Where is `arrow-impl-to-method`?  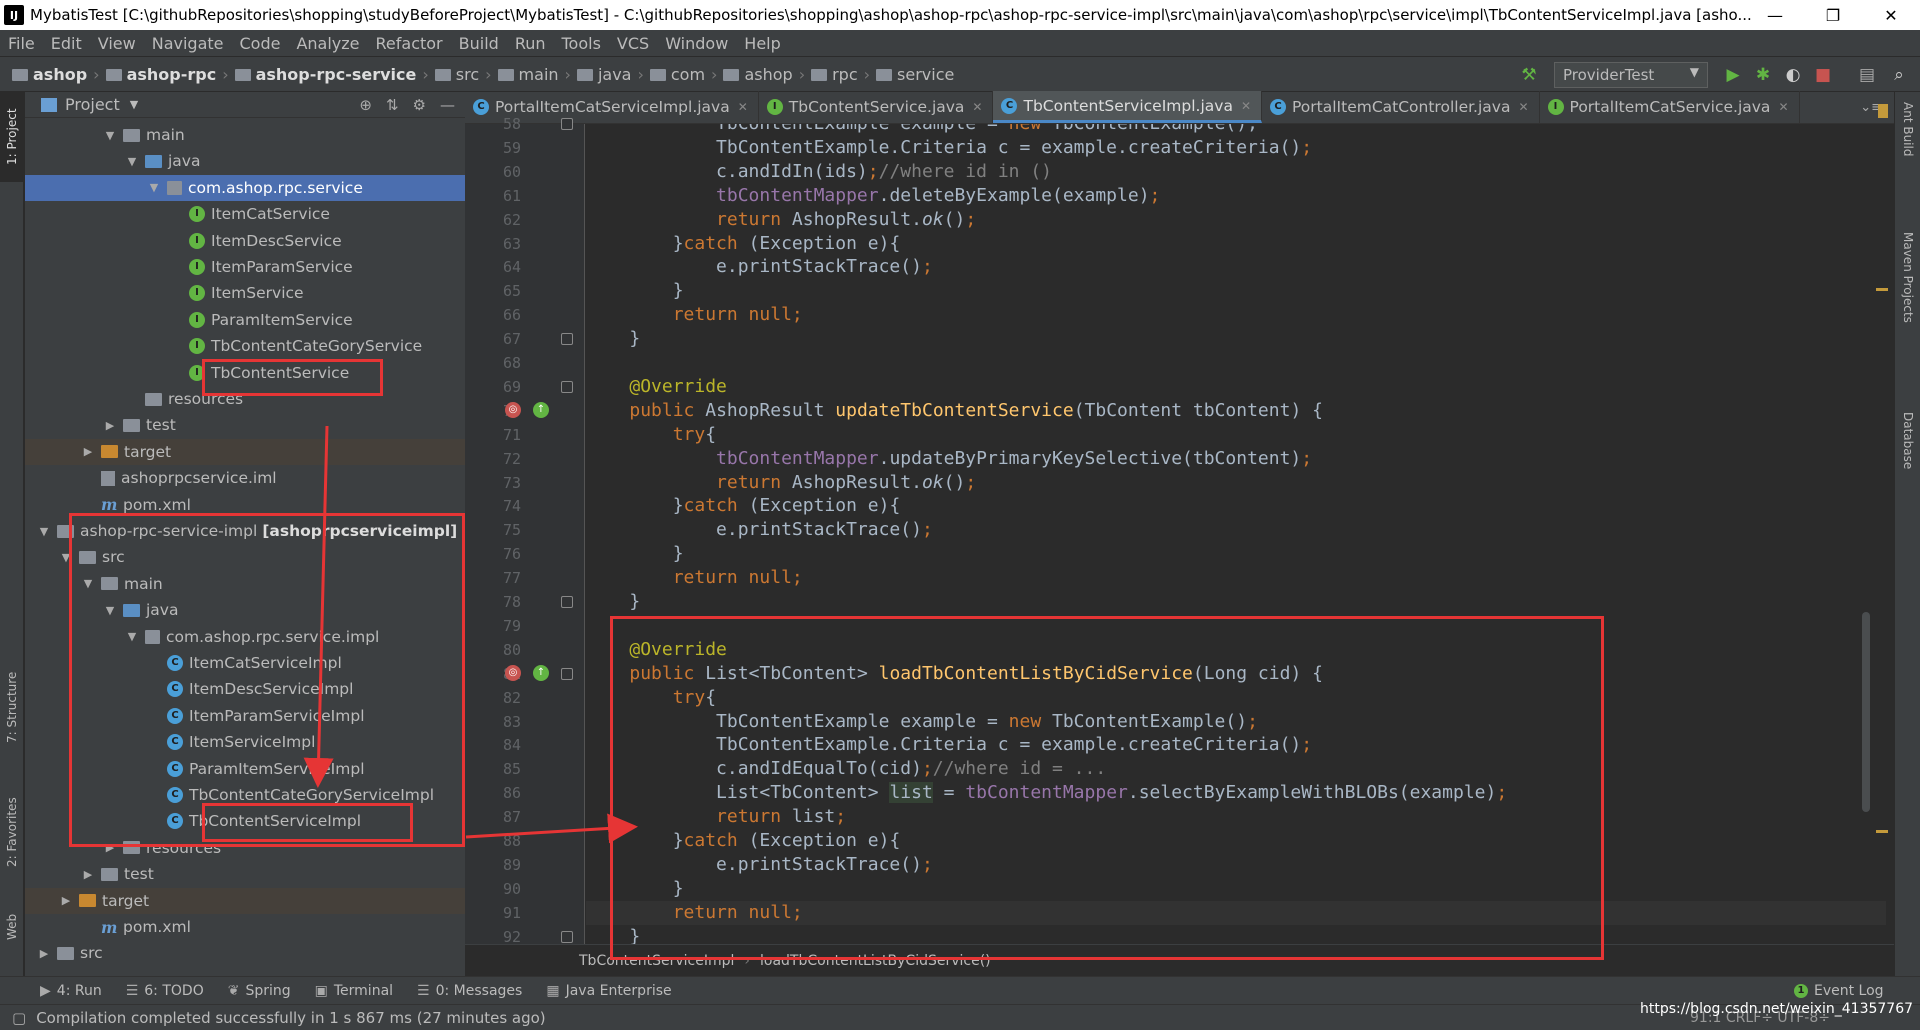
arrow-impl-to-method is located at coordinates (551, 828).